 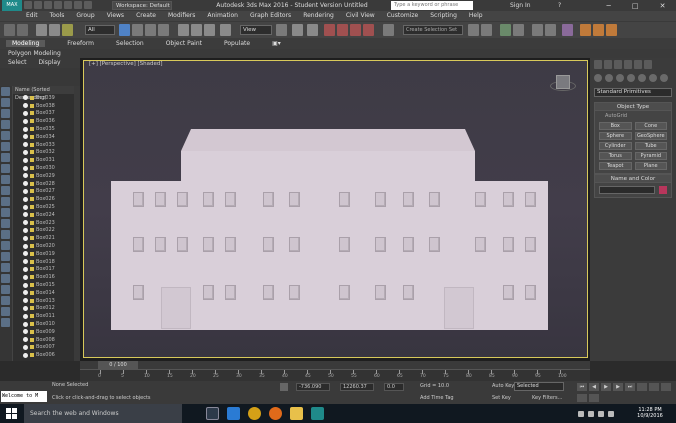 What do you see at coordinates (615, 166) in the screenshot?
I see `create-teapot-button: Teapot` at bounding box center [615, 166].